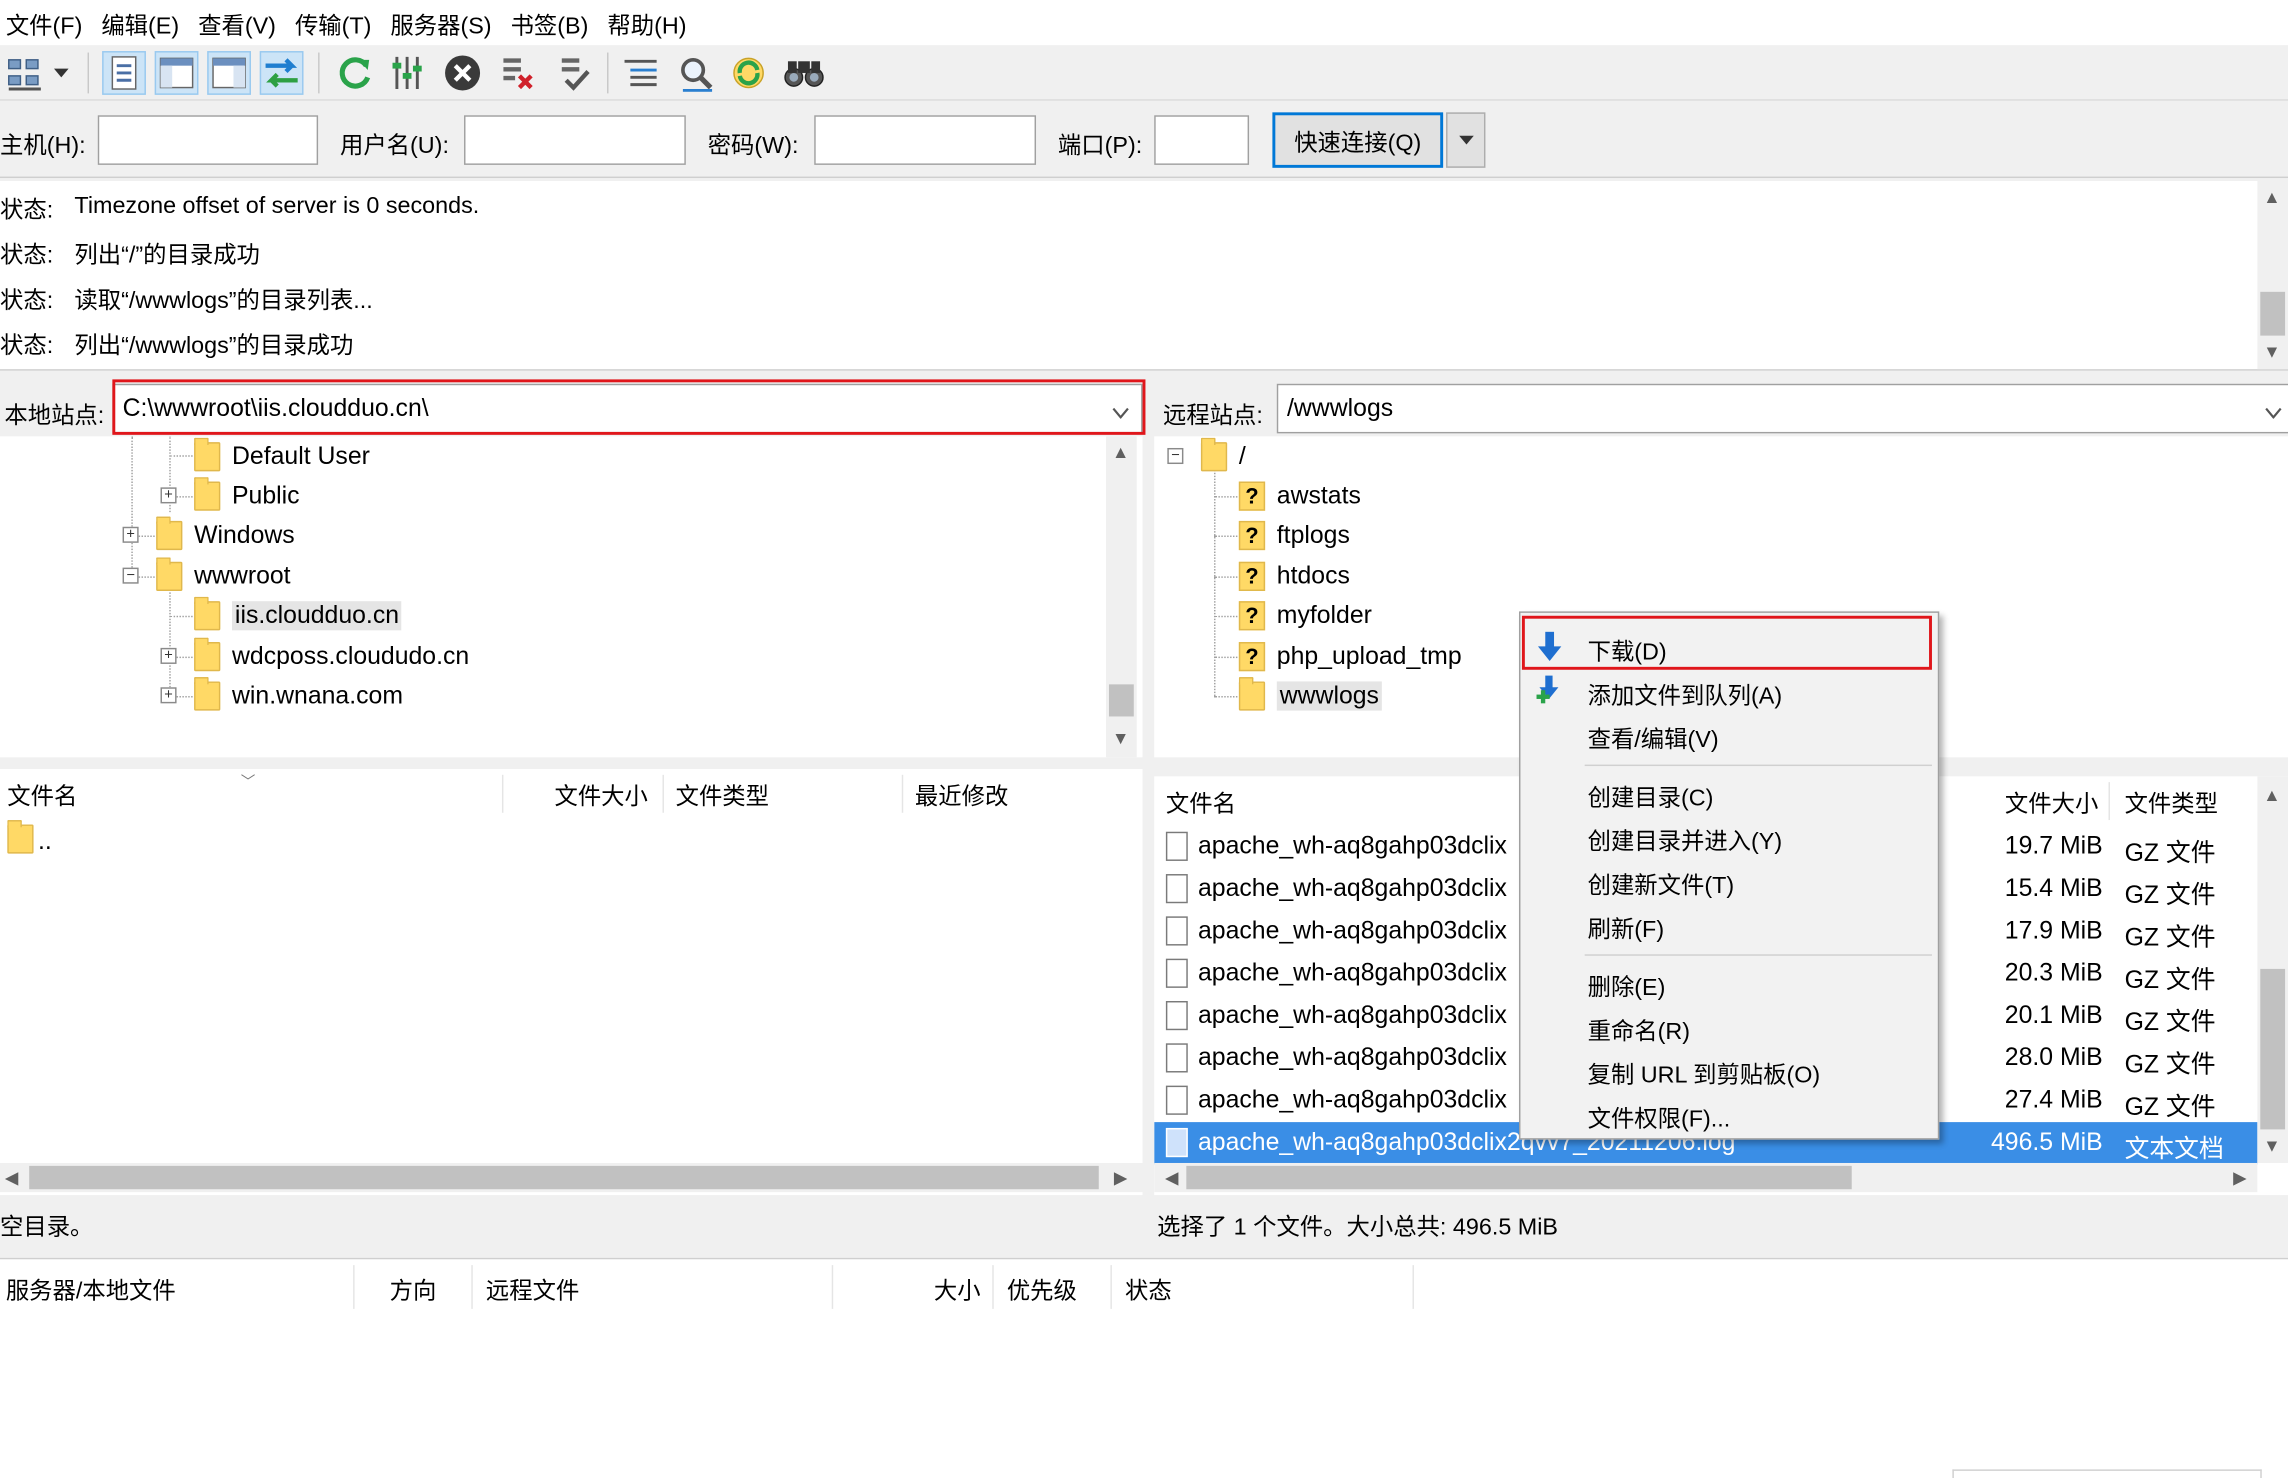  What do you see at coordinates (1728, 924) in the screenshot?
I see `menu-item-refresh: 刷新(F)` at bounding box center [1728, 924].